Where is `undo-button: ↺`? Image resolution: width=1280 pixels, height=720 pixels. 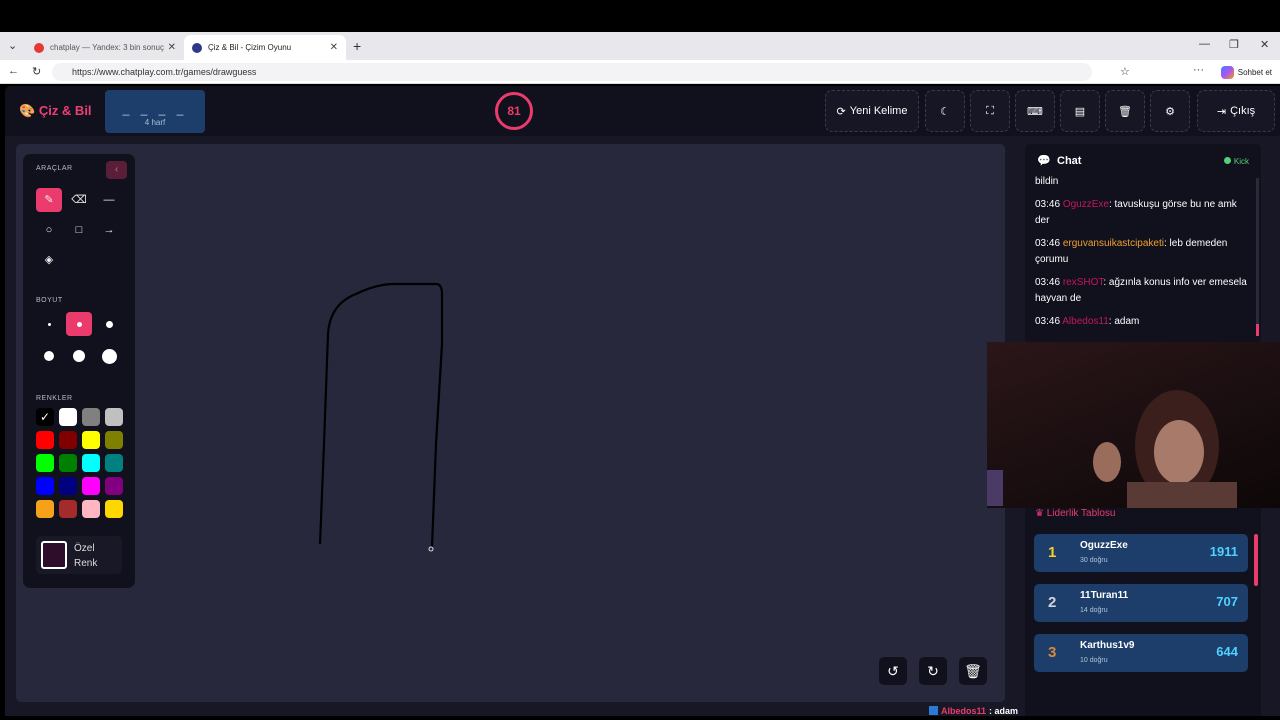 undo-button: ↺ is located at coordinates (893, 671).